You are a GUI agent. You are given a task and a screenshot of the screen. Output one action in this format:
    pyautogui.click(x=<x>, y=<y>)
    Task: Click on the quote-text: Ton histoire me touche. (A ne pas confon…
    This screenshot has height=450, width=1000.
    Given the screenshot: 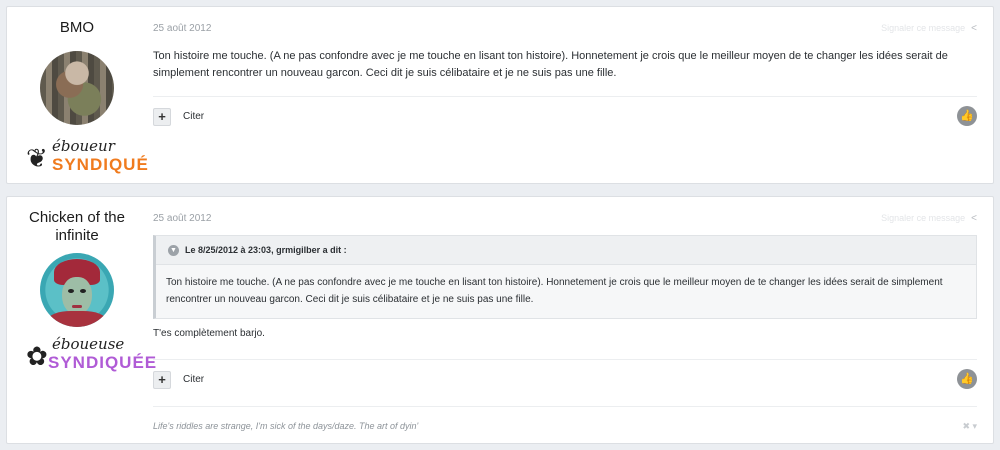 What is the action you would take?
    pyautogui.click(x=554, y=291)
    